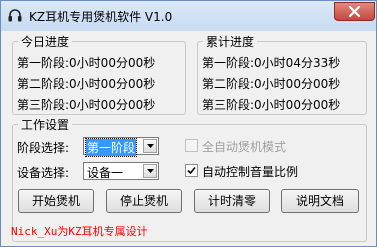 This screenshot has height=247, width=377. Describe the element at coordinates (191, 145) in the screenshot. I see `auto-mode-checkbox` at that location.